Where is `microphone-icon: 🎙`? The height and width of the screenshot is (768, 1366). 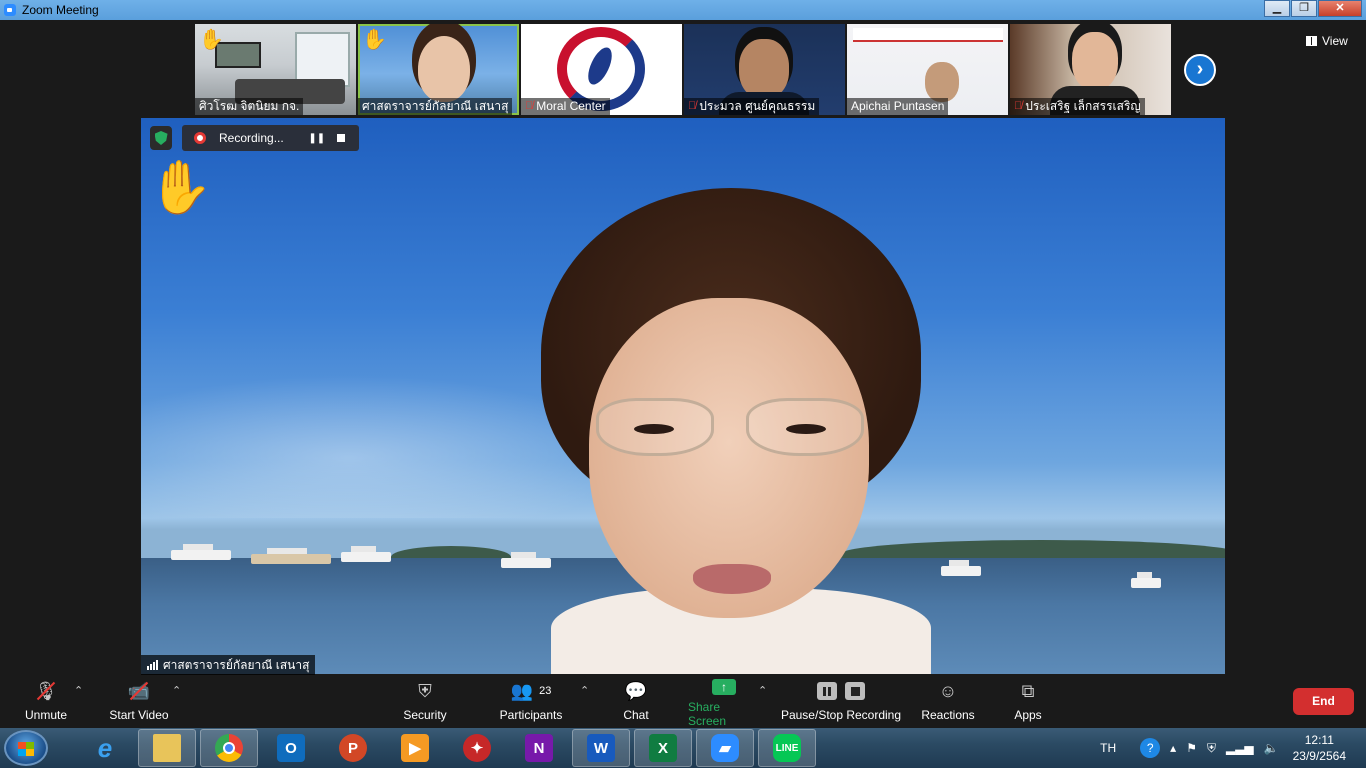
microphone-icon: 🎙 is located at coordinates (46, 691).